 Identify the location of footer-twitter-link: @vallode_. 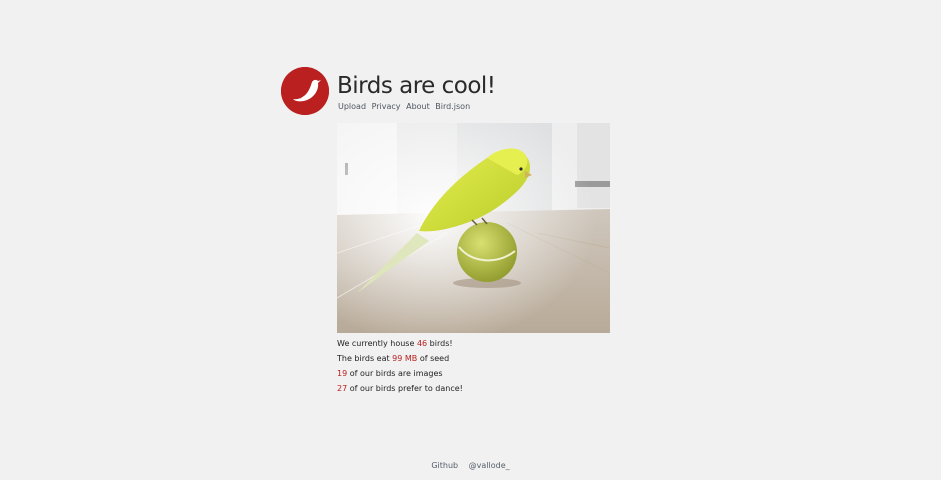
(489, 465).